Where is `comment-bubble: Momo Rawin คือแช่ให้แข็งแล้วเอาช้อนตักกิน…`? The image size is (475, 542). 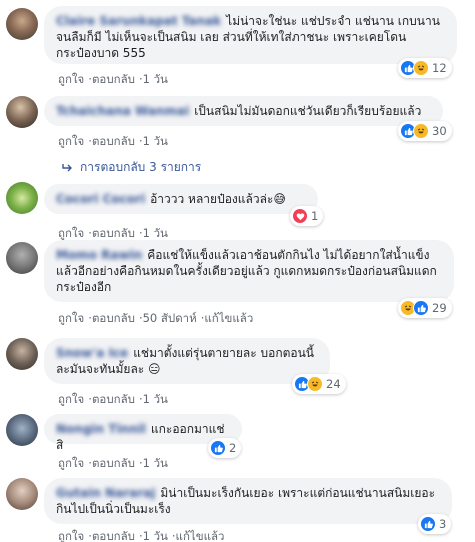
comment-bubble: Momo Rawin คือแช่ให้แข็งแล้วเอาช้อนตักกิน… is located at coordinates (249, 271).